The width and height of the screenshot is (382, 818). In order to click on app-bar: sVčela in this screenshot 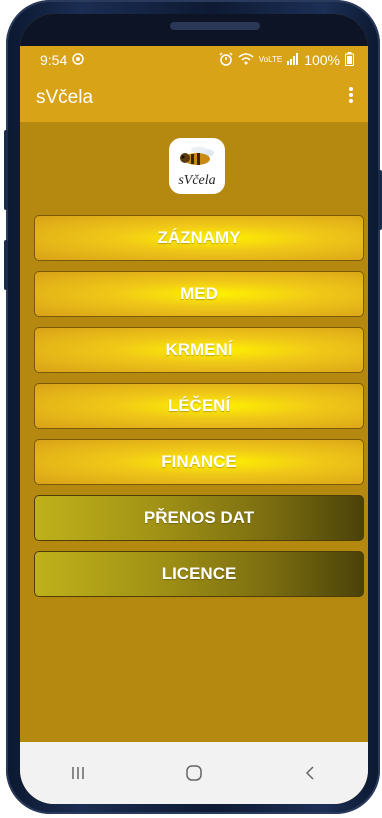, I will do `click(194, 98)`.